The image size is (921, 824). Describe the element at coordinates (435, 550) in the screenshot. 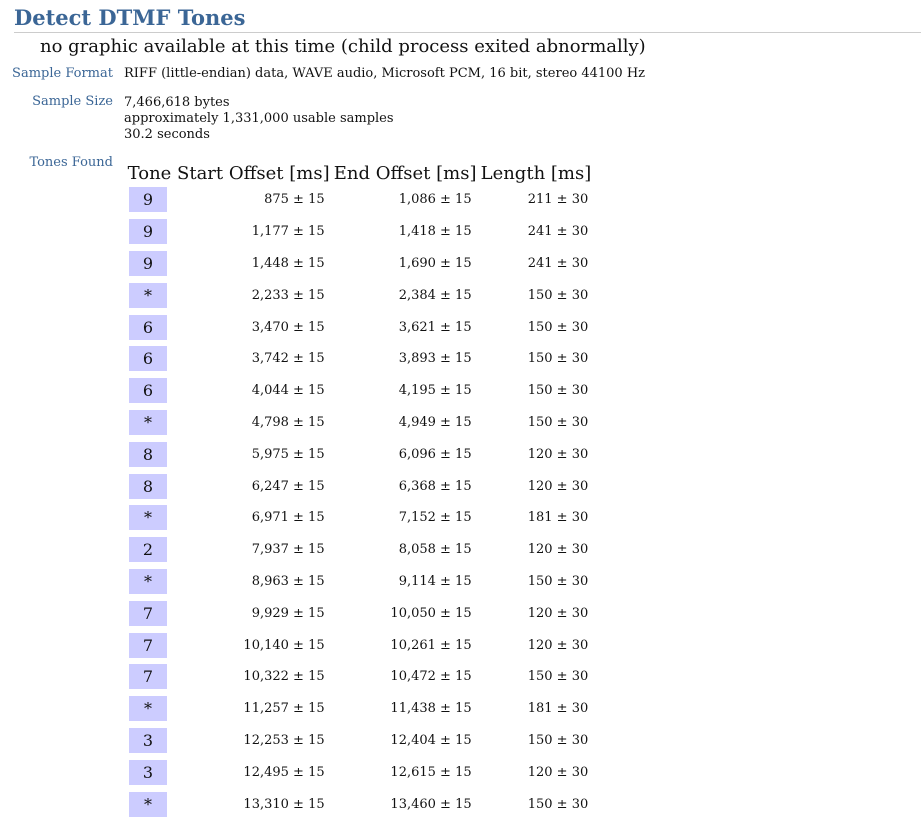

I see `end-offset-cell: 8,058 ± 15` at that location.